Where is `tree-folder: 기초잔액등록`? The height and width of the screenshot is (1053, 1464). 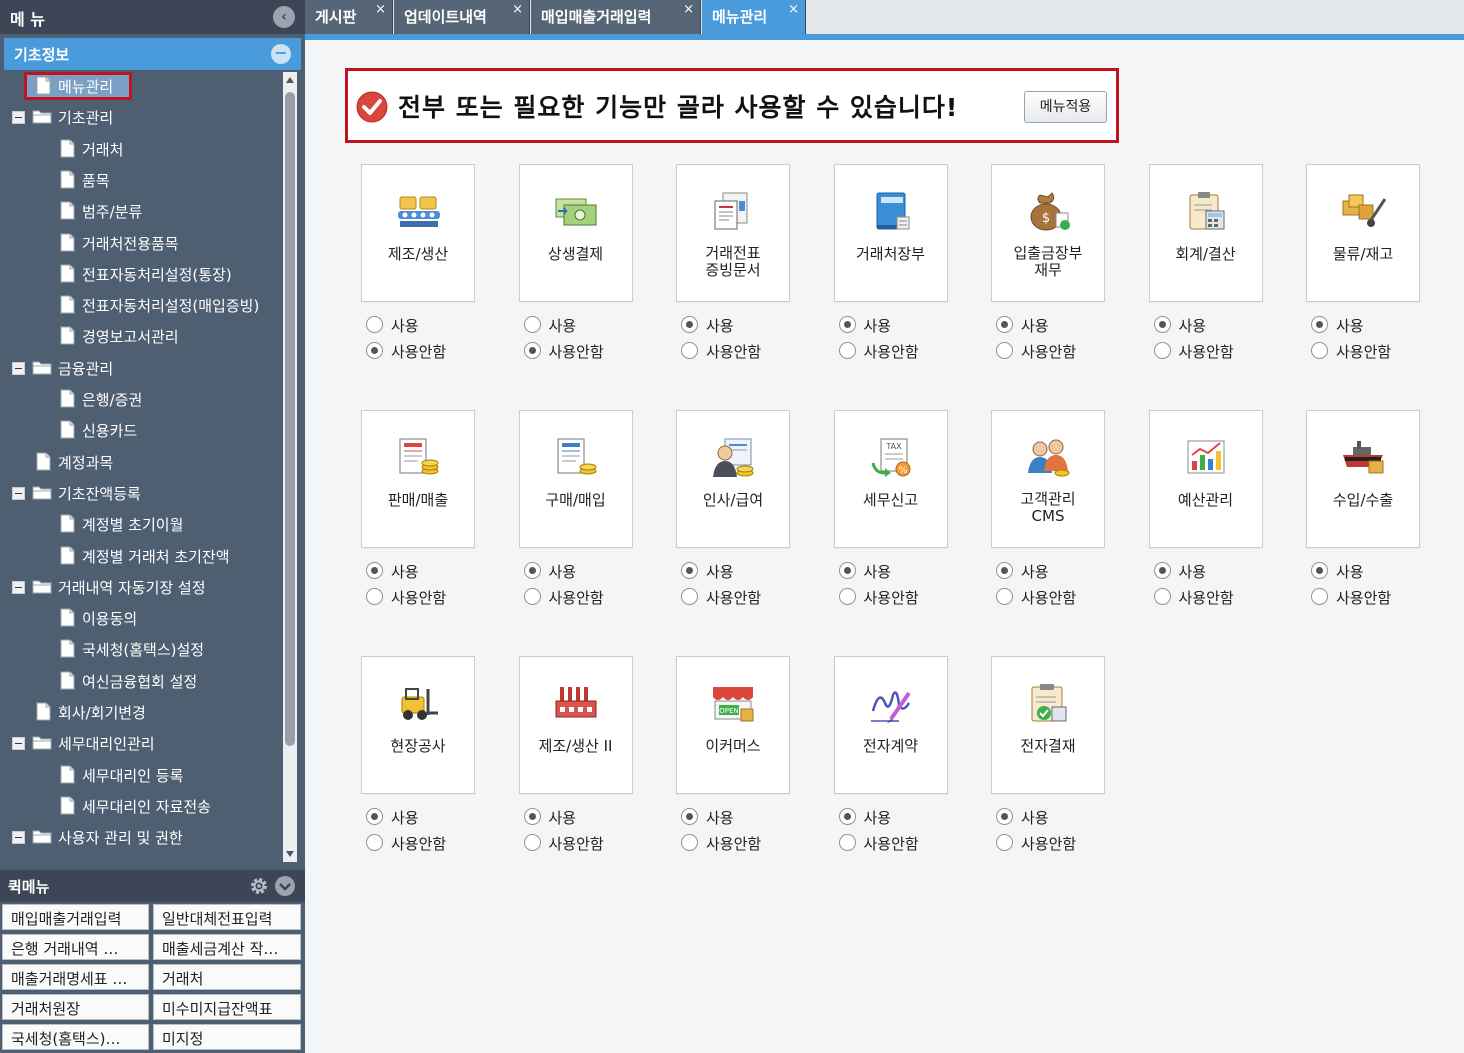 tree-folder: 기초잔액등록 is located at coordinates (143, 493).